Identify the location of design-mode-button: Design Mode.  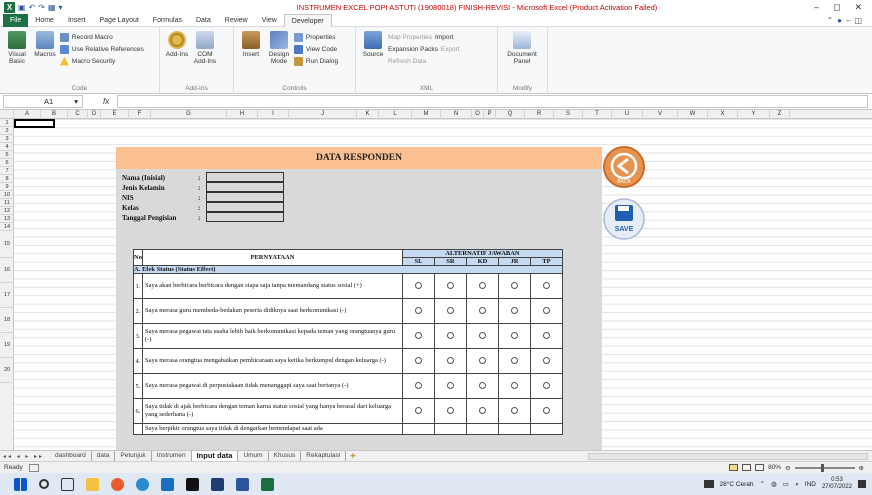
(279, 48).